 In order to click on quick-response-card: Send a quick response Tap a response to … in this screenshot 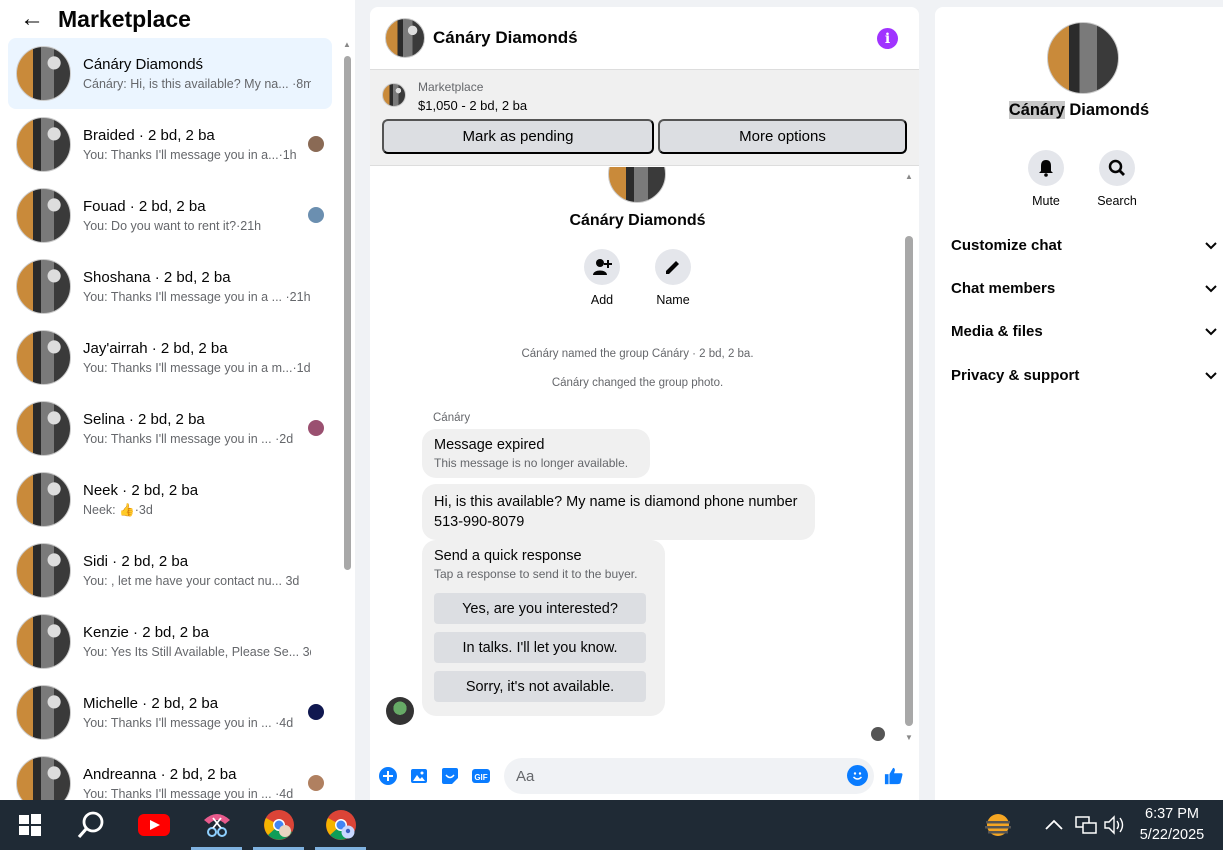, I will do `click(543, 628)`.